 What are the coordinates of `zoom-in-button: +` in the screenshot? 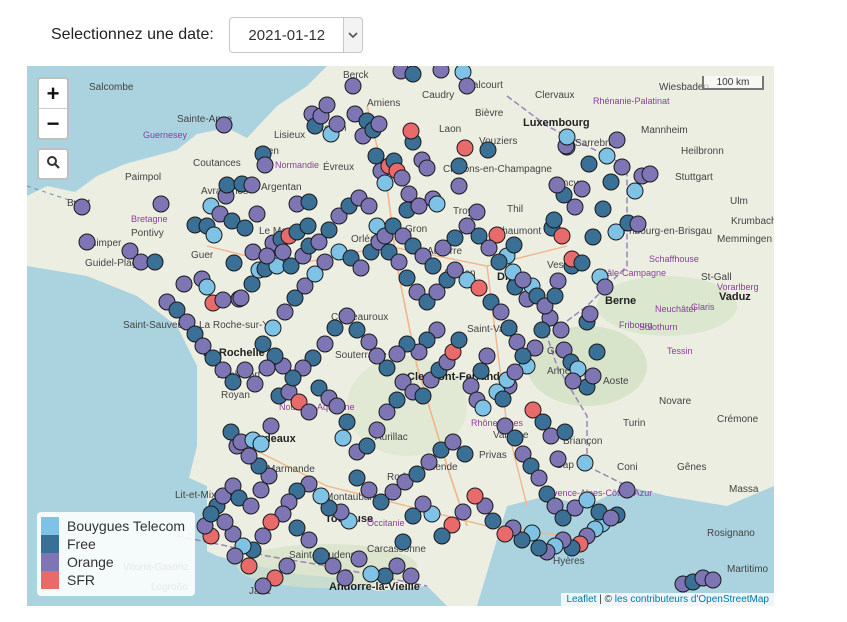 It's located at (53, 93).